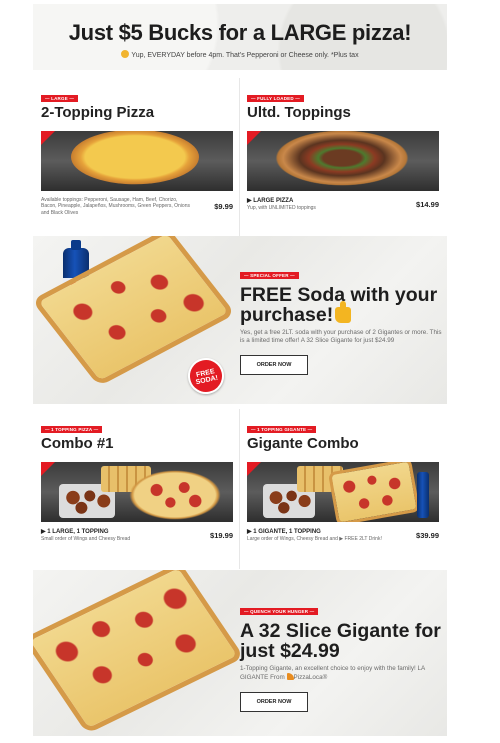 Image resolution: width=500 pixels, height=743 pixels. Describe the element at coordinates (75, 532) in the screenshot. I see `product-size: ▶ 1 LARGE, 1 TOPPING` at that location.